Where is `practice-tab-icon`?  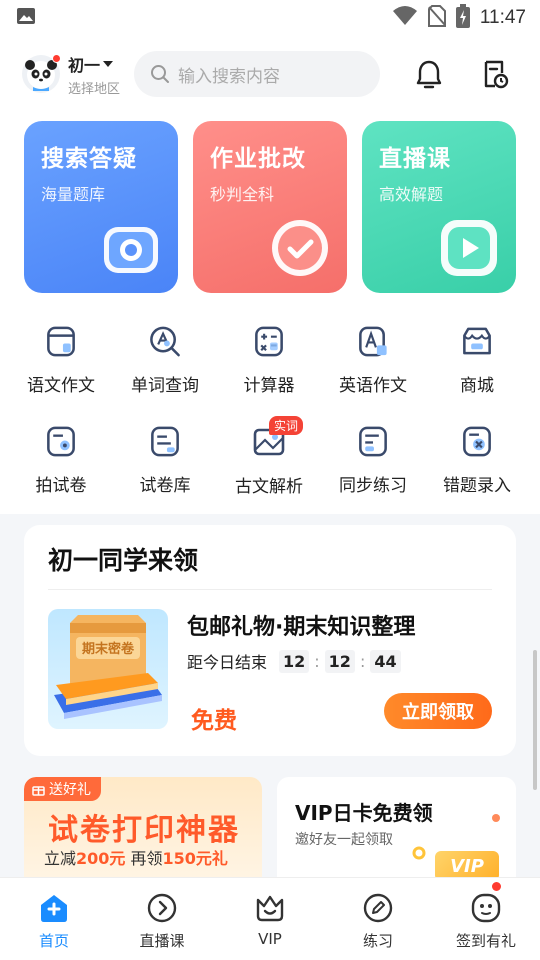 practice-tab-icon is located at coordinates (378, 908).